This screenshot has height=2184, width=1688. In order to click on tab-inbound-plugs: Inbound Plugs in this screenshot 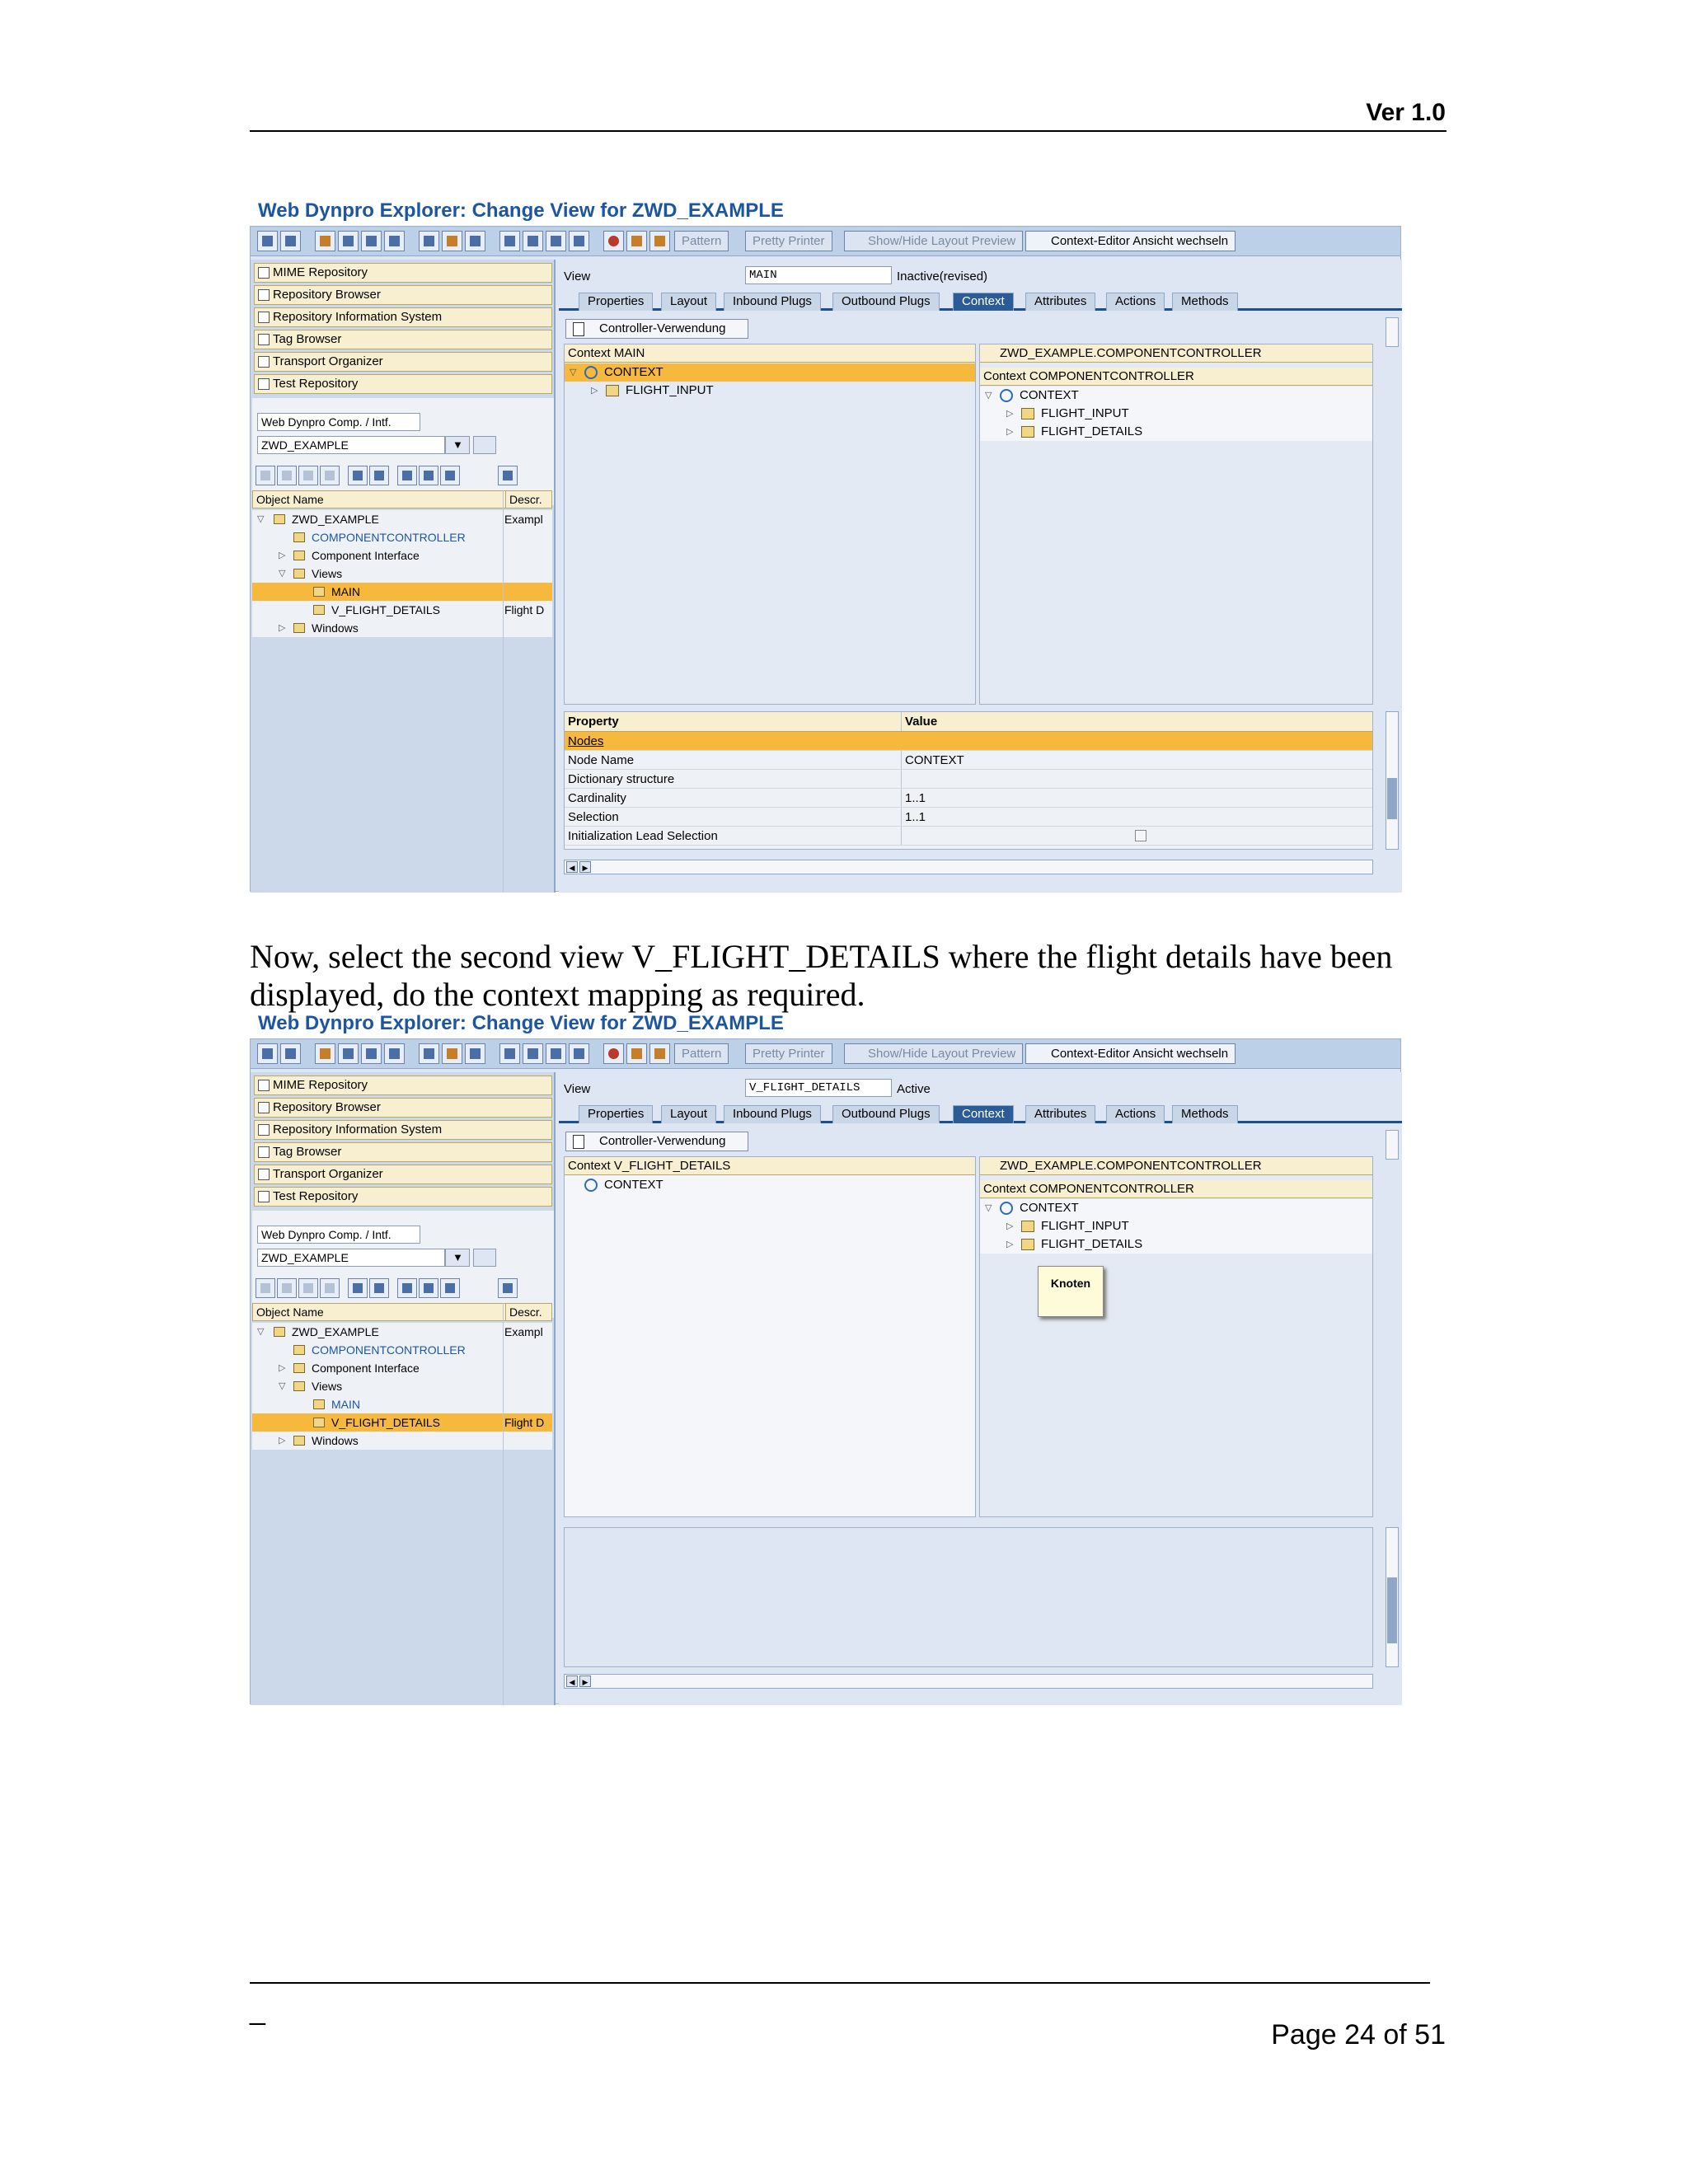, I will do `click(772, 302)`.